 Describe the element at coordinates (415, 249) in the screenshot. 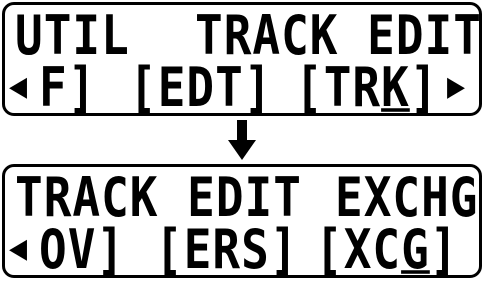

I see `cursor-char: G` at that location.